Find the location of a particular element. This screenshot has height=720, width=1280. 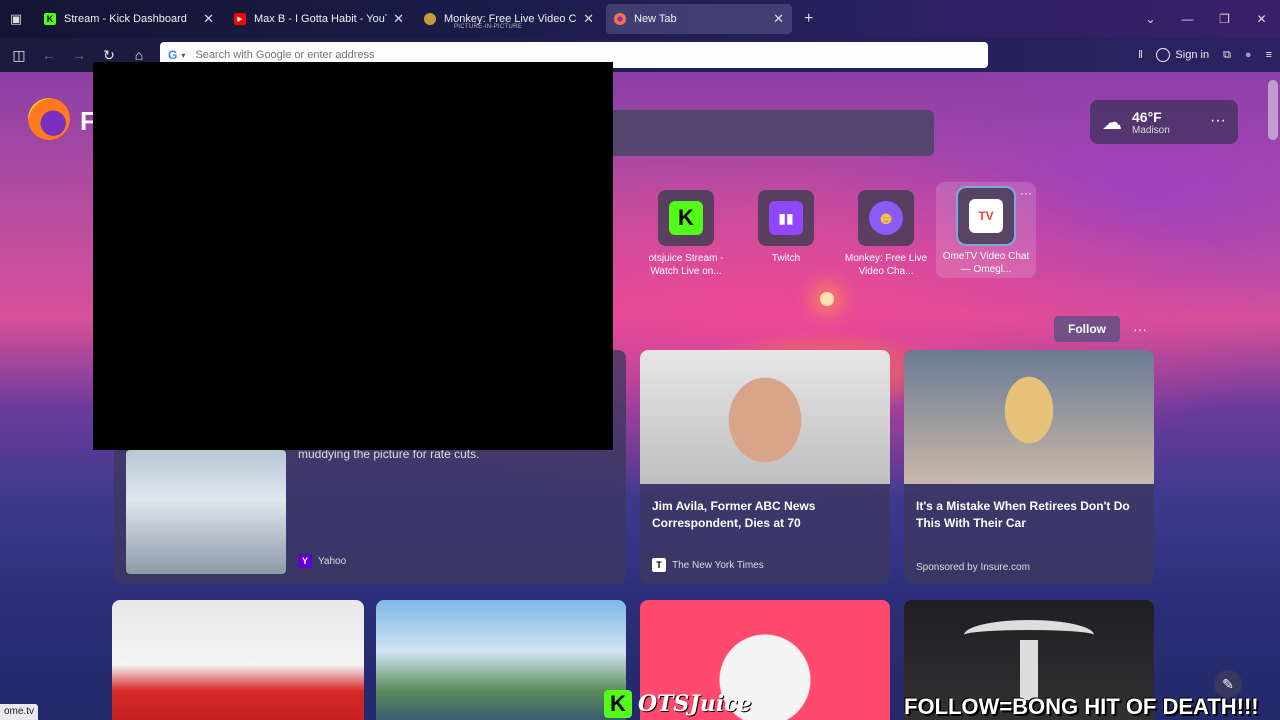

source-name: Yahoo is located at coordinates (332, 561).